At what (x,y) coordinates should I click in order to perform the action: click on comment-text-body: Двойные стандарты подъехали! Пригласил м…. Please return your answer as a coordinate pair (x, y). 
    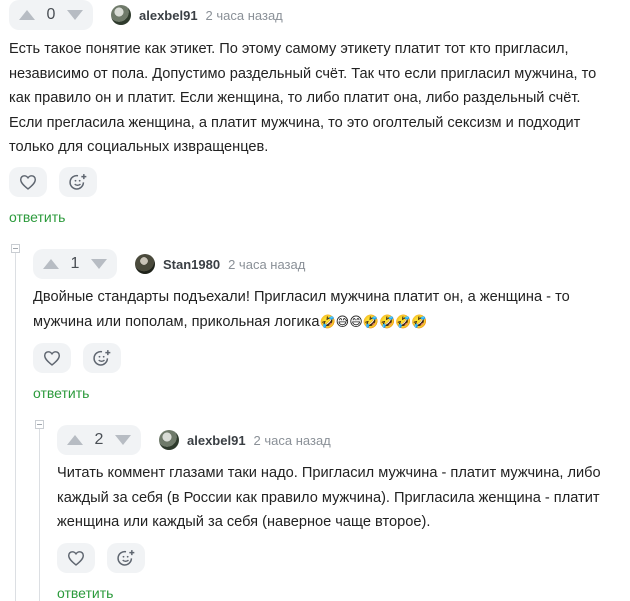
    Looking at the image, I should click on (301, 309).